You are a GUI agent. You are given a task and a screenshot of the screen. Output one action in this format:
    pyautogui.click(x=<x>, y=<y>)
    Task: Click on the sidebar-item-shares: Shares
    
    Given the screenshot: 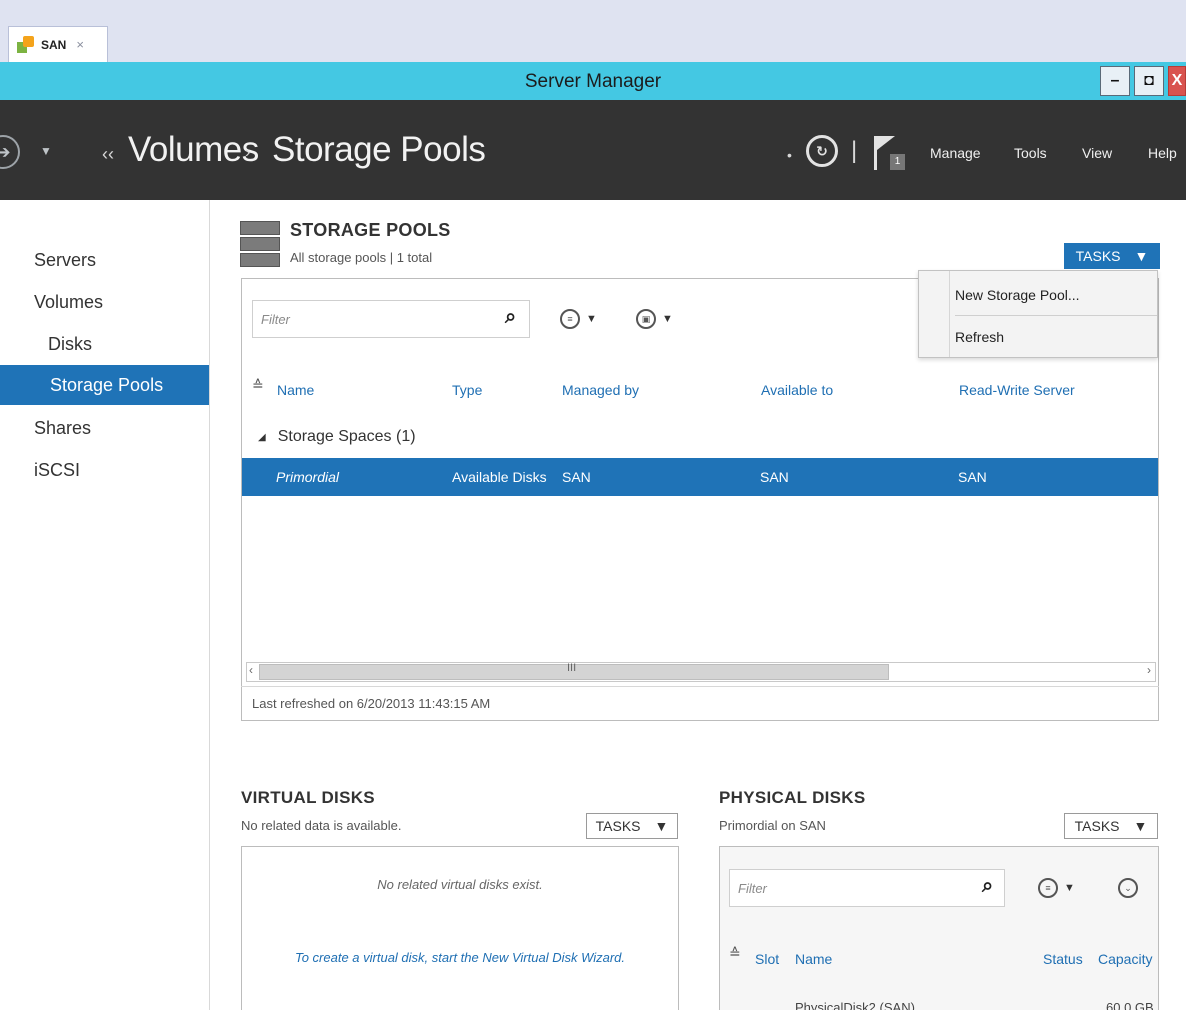 What is the action you would take?
    pyautogui.click(x=62, y=428)
    